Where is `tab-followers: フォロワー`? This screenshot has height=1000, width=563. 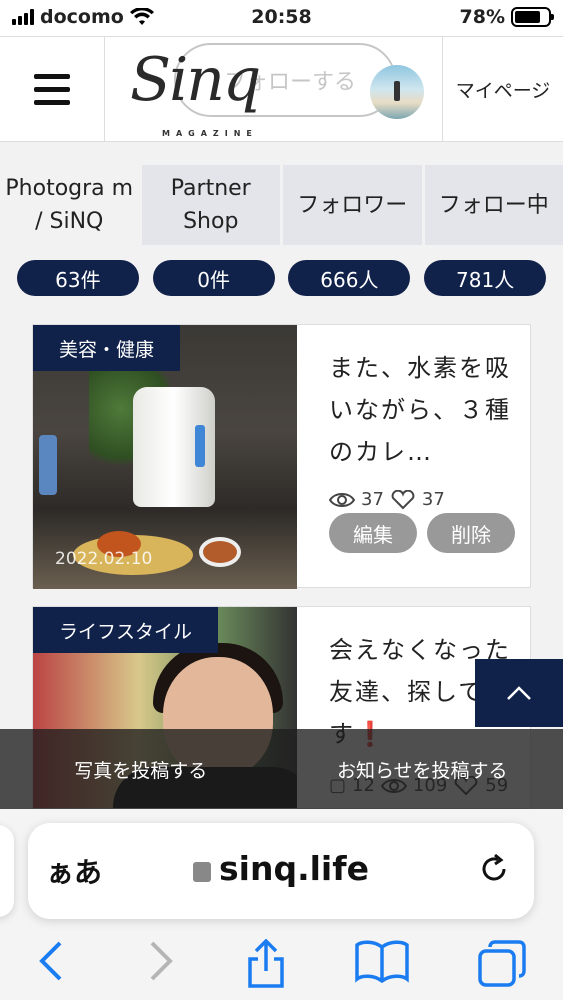 tab-followers: フォロワー is located at coordinates (352, 205).